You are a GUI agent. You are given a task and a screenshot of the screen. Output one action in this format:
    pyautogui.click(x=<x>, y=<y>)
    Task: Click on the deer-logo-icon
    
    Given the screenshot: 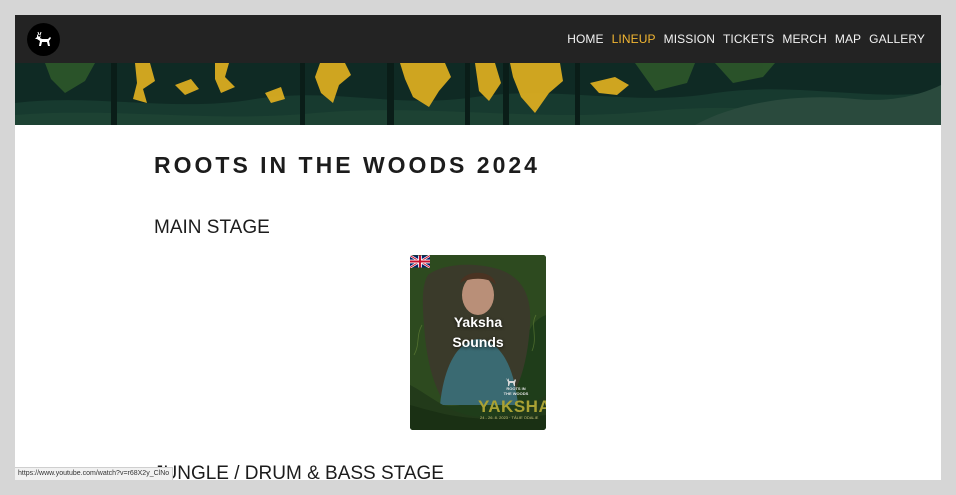 What is the action you would take?
    pyautogui.click(x=43, y=39)
    